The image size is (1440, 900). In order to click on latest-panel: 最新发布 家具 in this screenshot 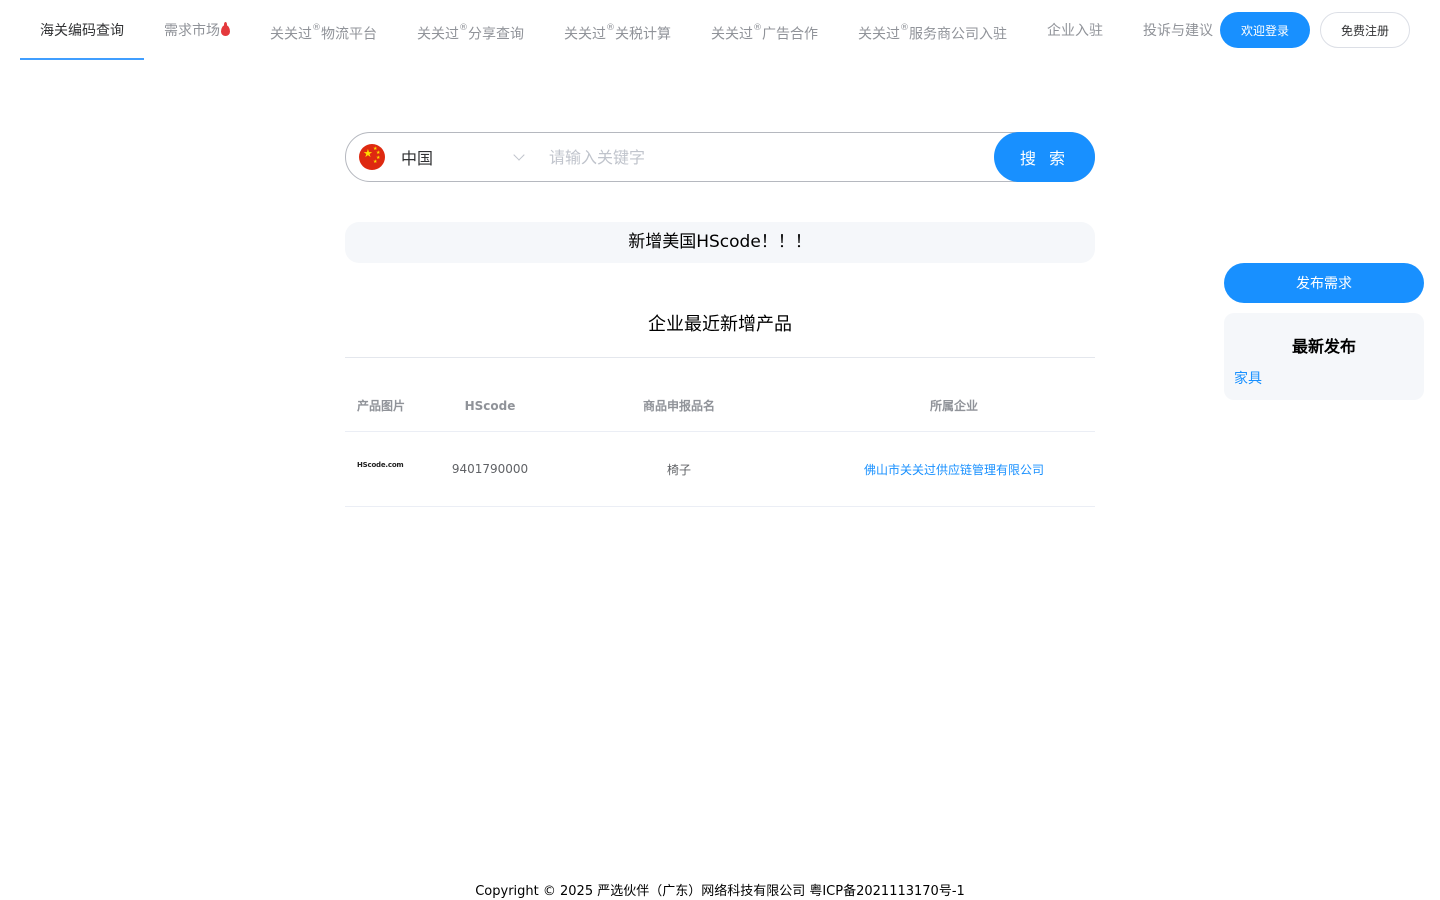, I will do `click(1324, 356)`.